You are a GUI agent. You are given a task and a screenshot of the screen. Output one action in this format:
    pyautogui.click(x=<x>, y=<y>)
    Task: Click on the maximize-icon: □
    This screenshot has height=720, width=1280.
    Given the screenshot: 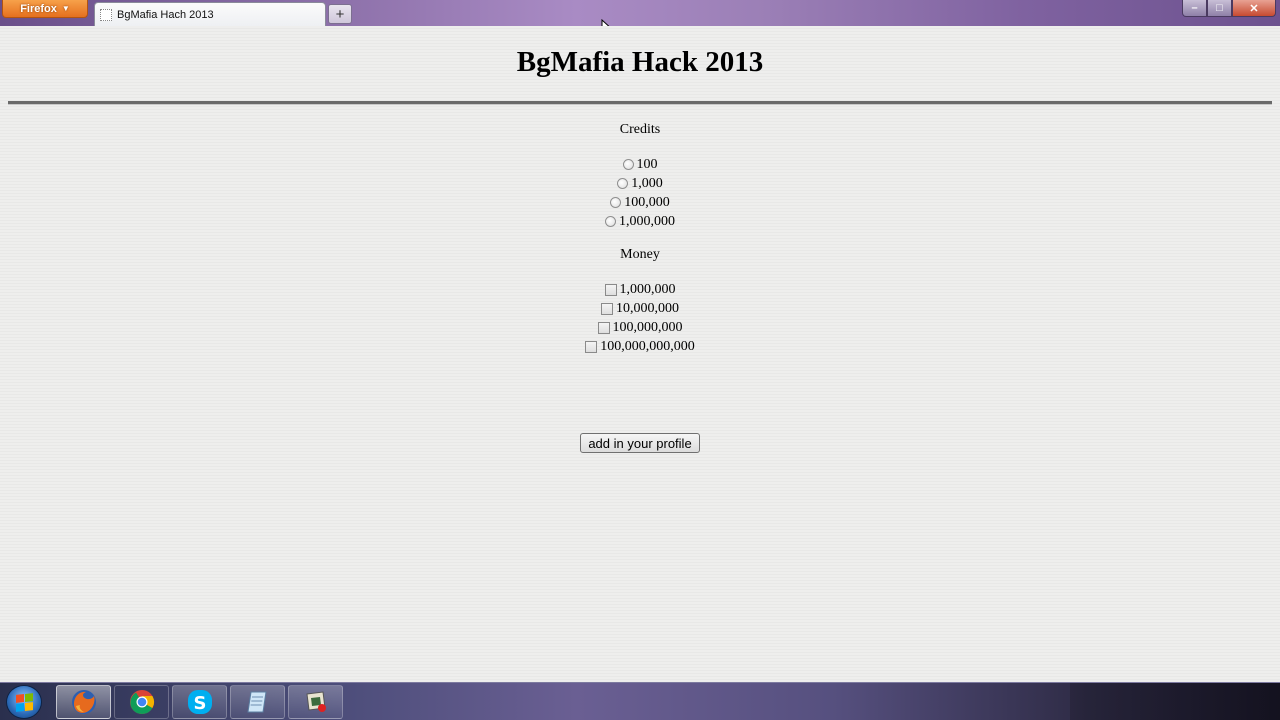 What is the action you would take?
    pyautogui.click(x=1219, y=8)
    